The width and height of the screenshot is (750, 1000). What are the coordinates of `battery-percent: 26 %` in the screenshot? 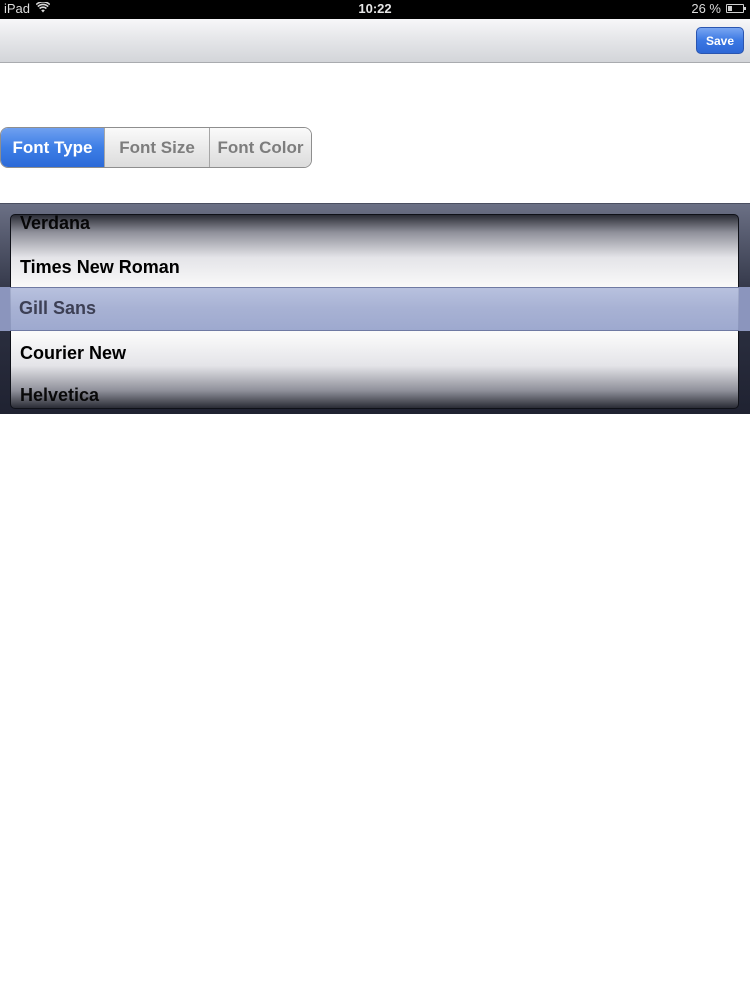 It's located at (706, 8).